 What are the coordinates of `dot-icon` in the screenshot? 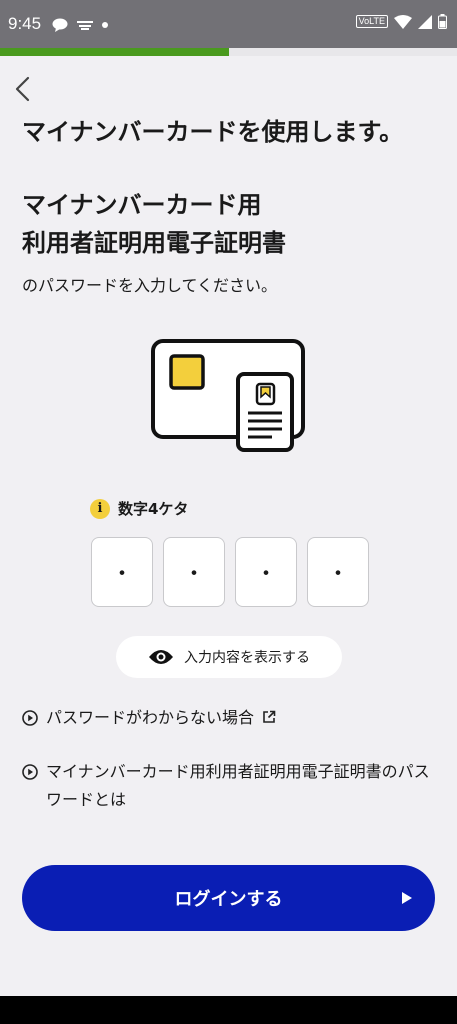 It's located at (105, 25).